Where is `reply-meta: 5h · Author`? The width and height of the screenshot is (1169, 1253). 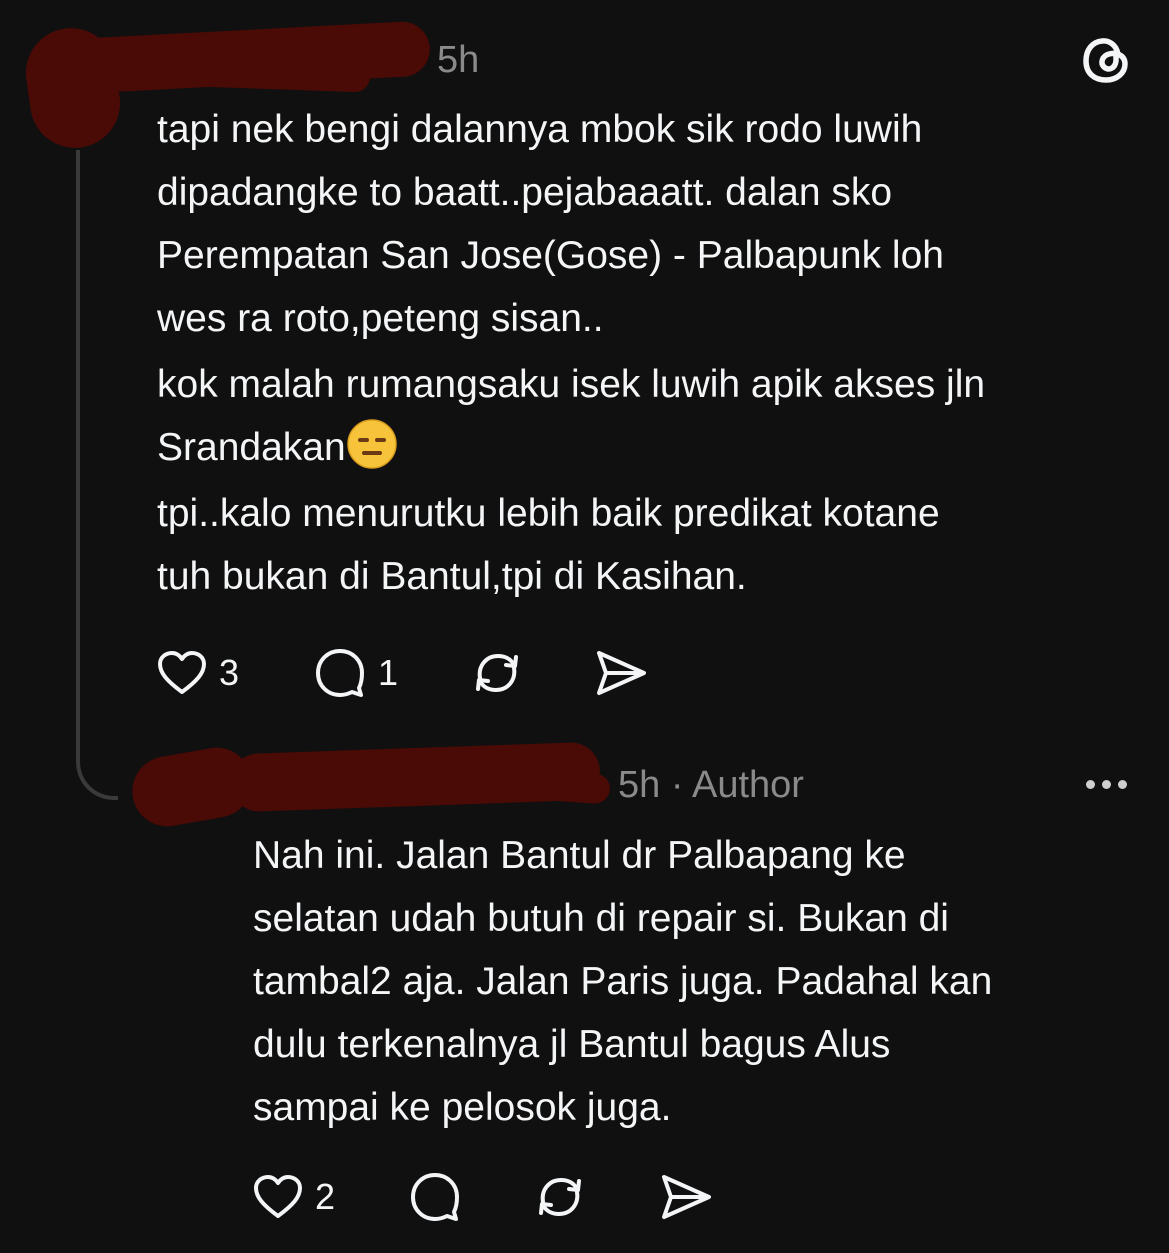
reply-meta: 5h · Author is located at coordinates (711, 785).